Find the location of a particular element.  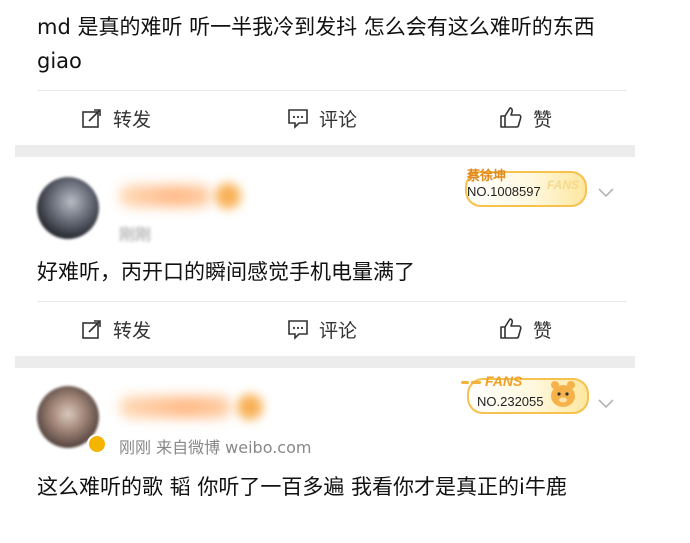

fan-badge-number: NO.1008597 is located at coordinates (504, 191).